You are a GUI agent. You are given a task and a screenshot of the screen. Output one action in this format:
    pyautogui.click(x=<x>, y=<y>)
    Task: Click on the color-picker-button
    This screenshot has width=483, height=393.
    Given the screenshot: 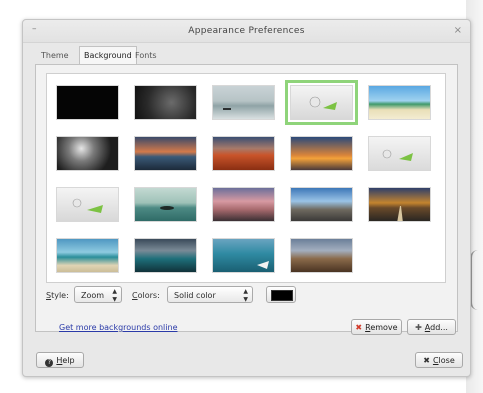 What is the action you would take?
    pyautogui.click(x=281, y=294)
    